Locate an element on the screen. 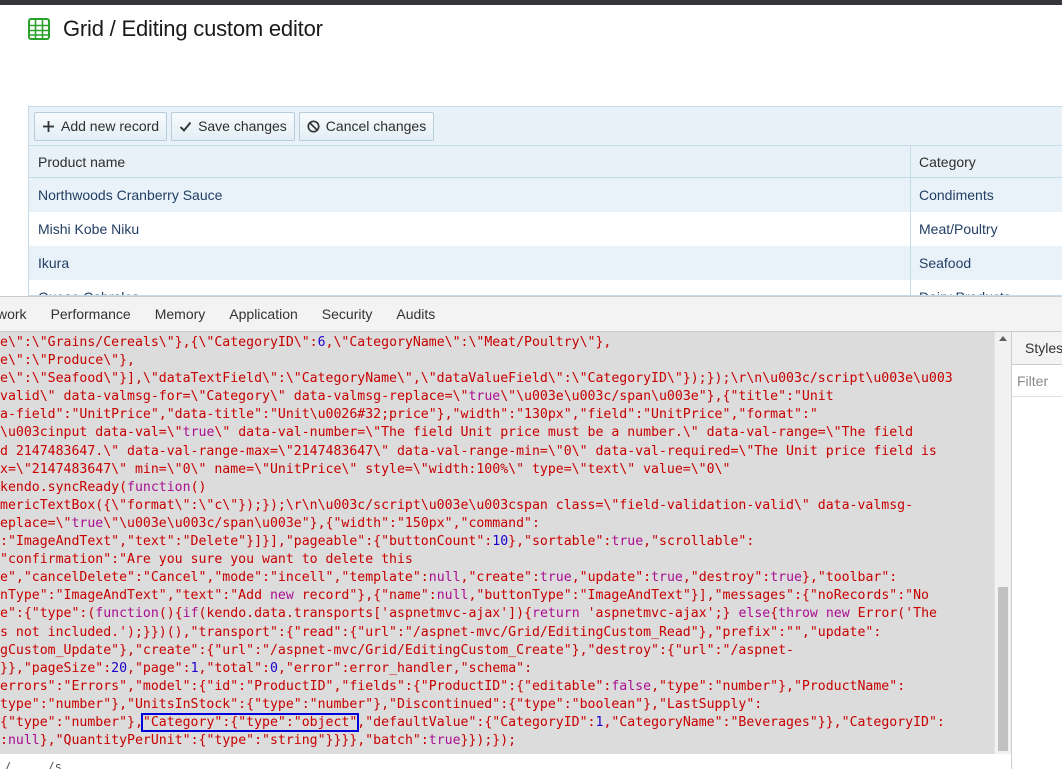  category-cell: Dairy Products is located at coordinates (986, 287).